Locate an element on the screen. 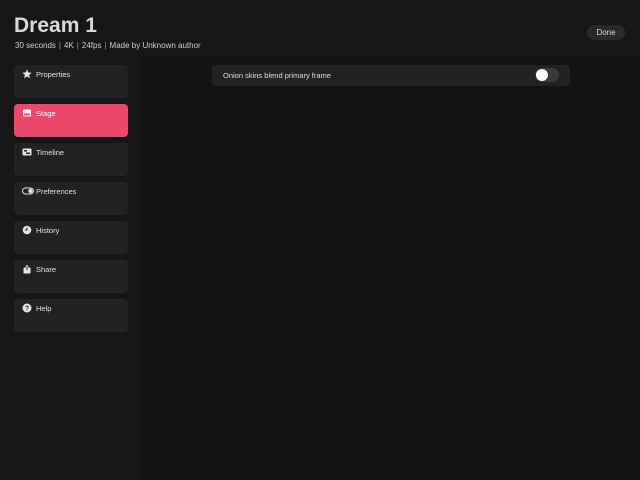 This screenshot has height=480, width=640. onion-skins-label: Onion skins blend primary frame is located at coordinates (277, 75).